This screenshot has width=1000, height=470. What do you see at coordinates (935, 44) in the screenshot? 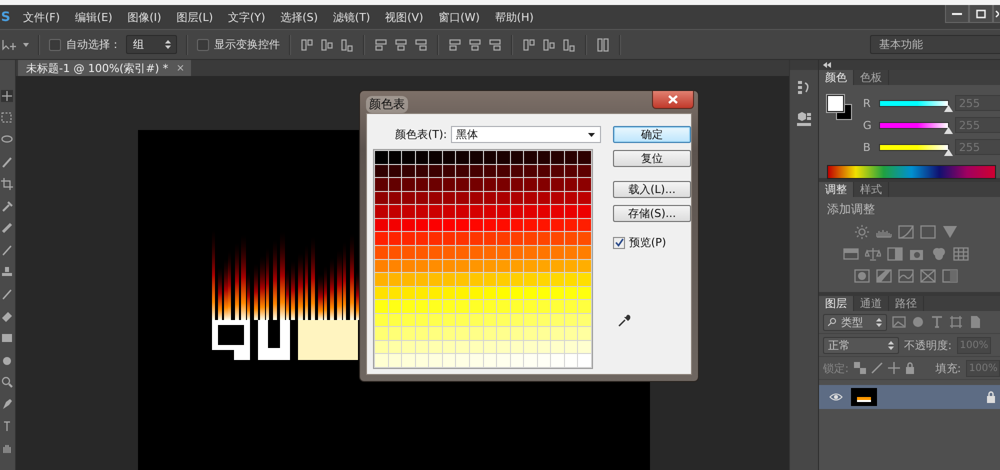
I see `workspace-button: 基本功能` at bounding box center [935, 44].